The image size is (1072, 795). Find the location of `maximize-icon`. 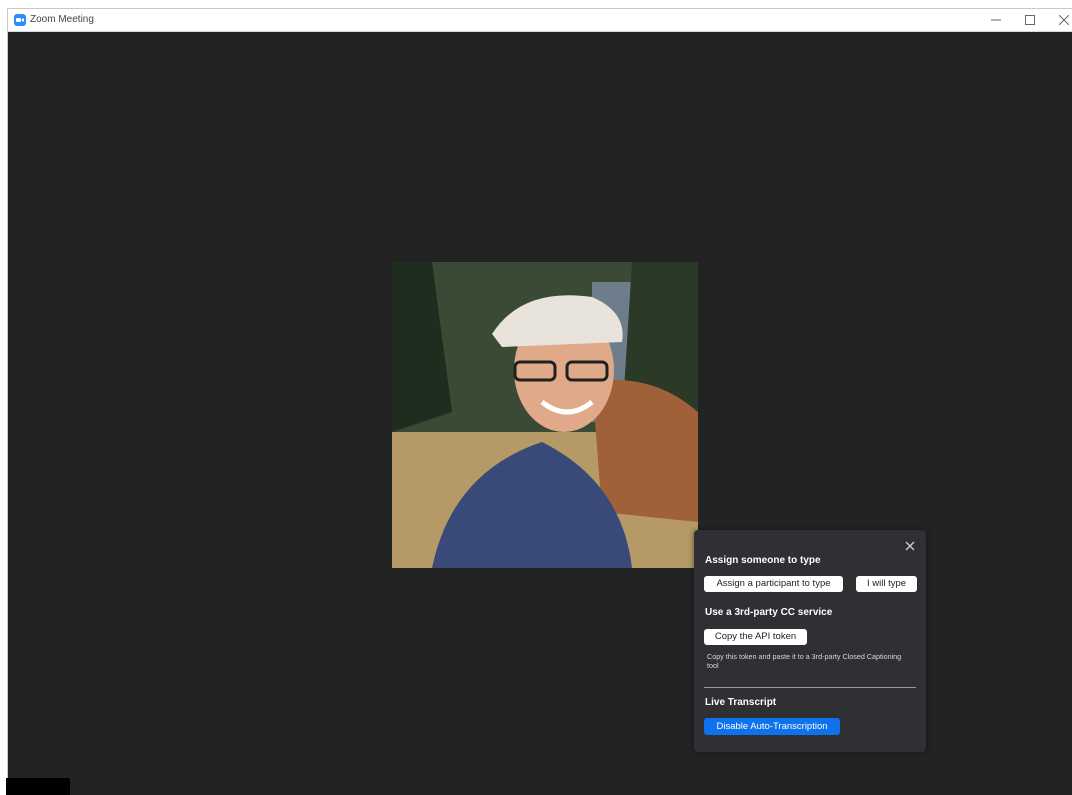

maximize-icon is located at coordinates (1030, 20).